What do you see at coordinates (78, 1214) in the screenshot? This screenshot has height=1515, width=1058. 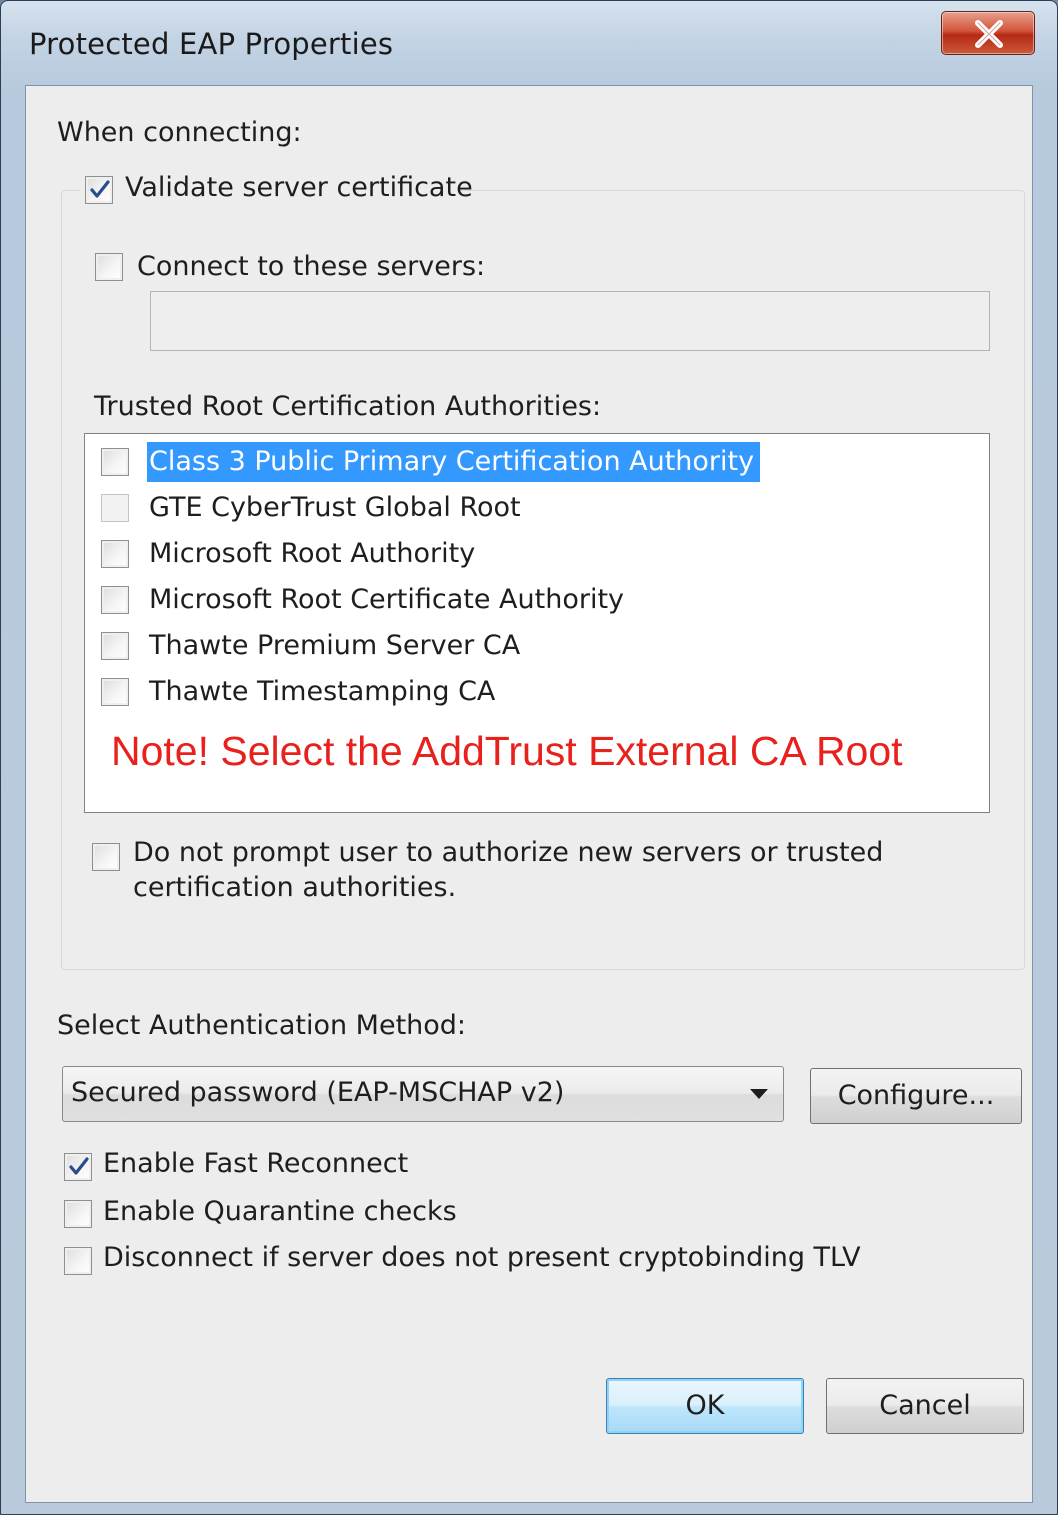 I see `quarantine-checkbox` at bounding box center [78, 1214].